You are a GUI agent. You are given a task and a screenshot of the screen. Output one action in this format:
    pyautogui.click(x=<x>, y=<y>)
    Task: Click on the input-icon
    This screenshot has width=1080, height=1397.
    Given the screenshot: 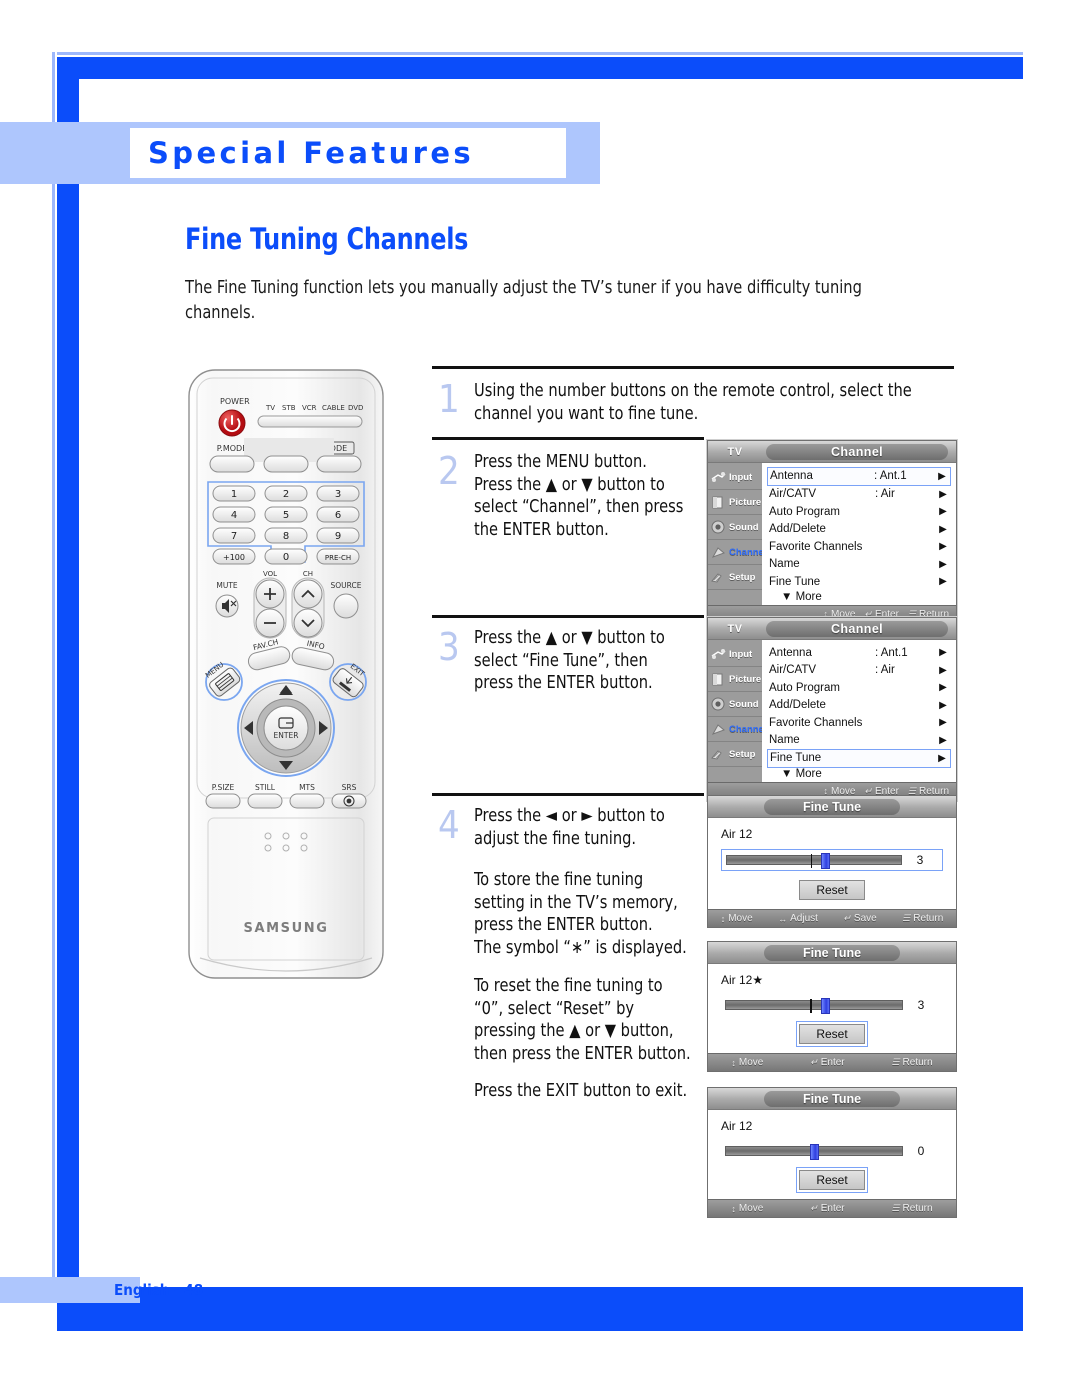 What is the action you would take?
    pyautogui.click(x=718, y=654)
    